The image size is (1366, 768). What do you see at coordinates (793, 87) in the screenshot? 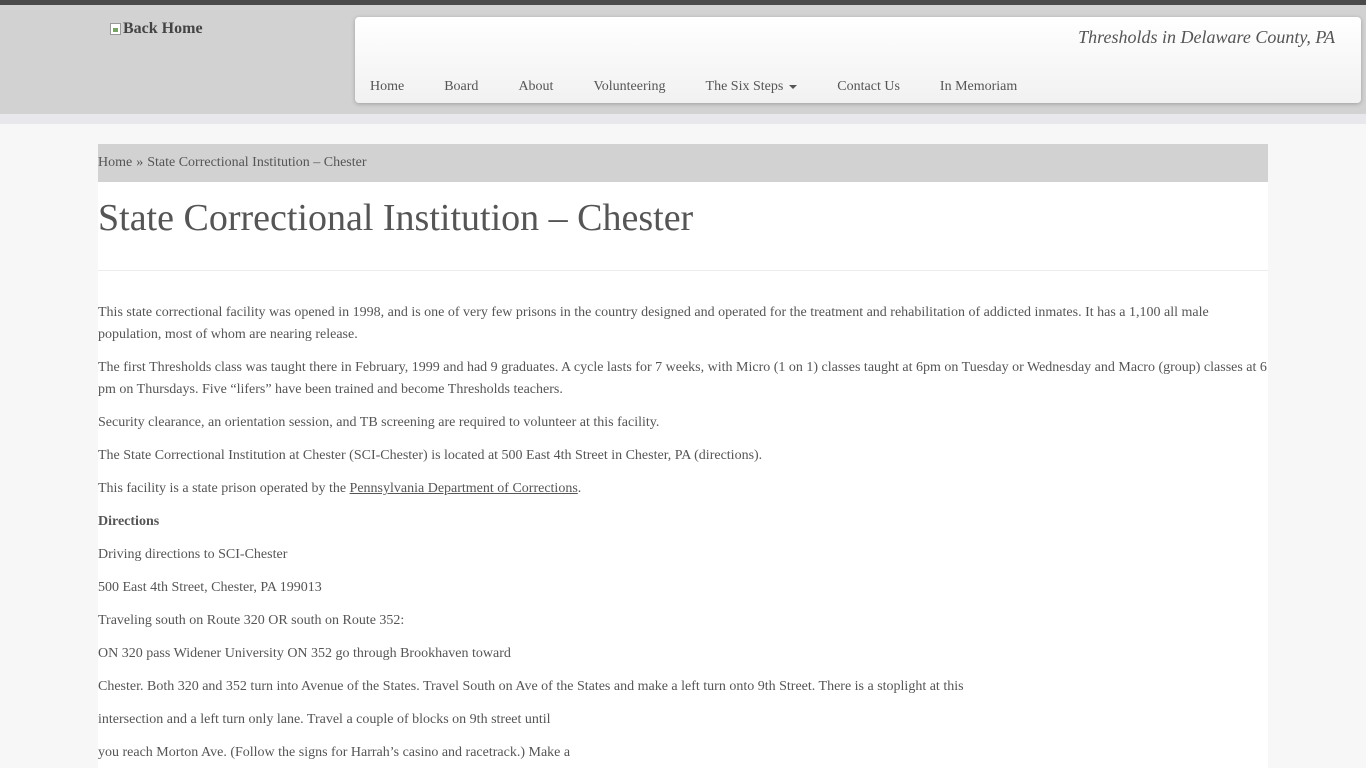
I see `caret-down-icon` at bounding box center [793, 87].